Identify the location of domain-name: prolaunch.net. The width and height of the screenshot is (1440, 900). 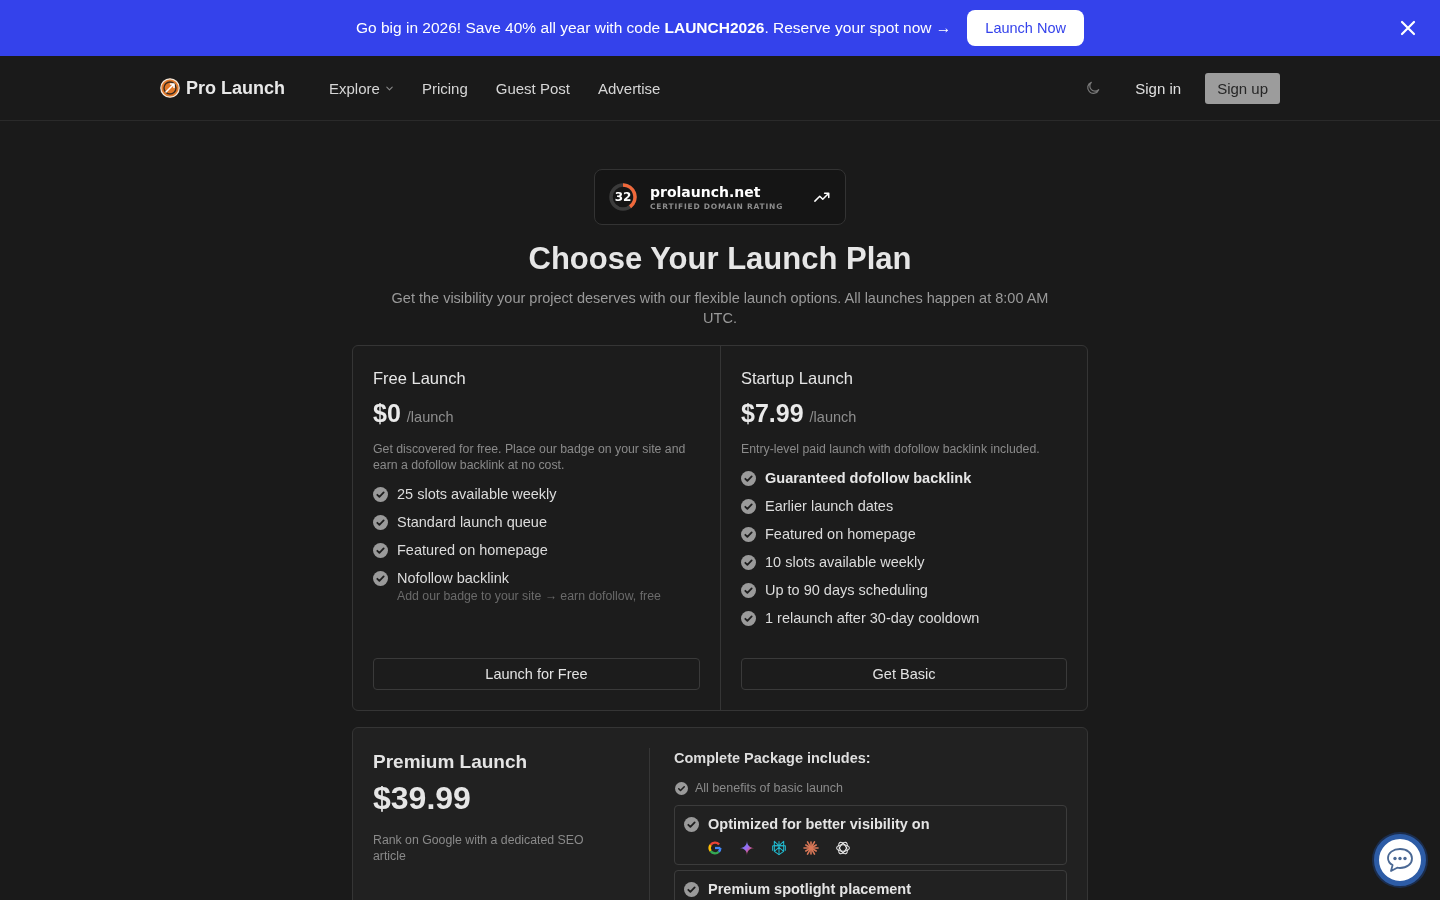
(706, 191).